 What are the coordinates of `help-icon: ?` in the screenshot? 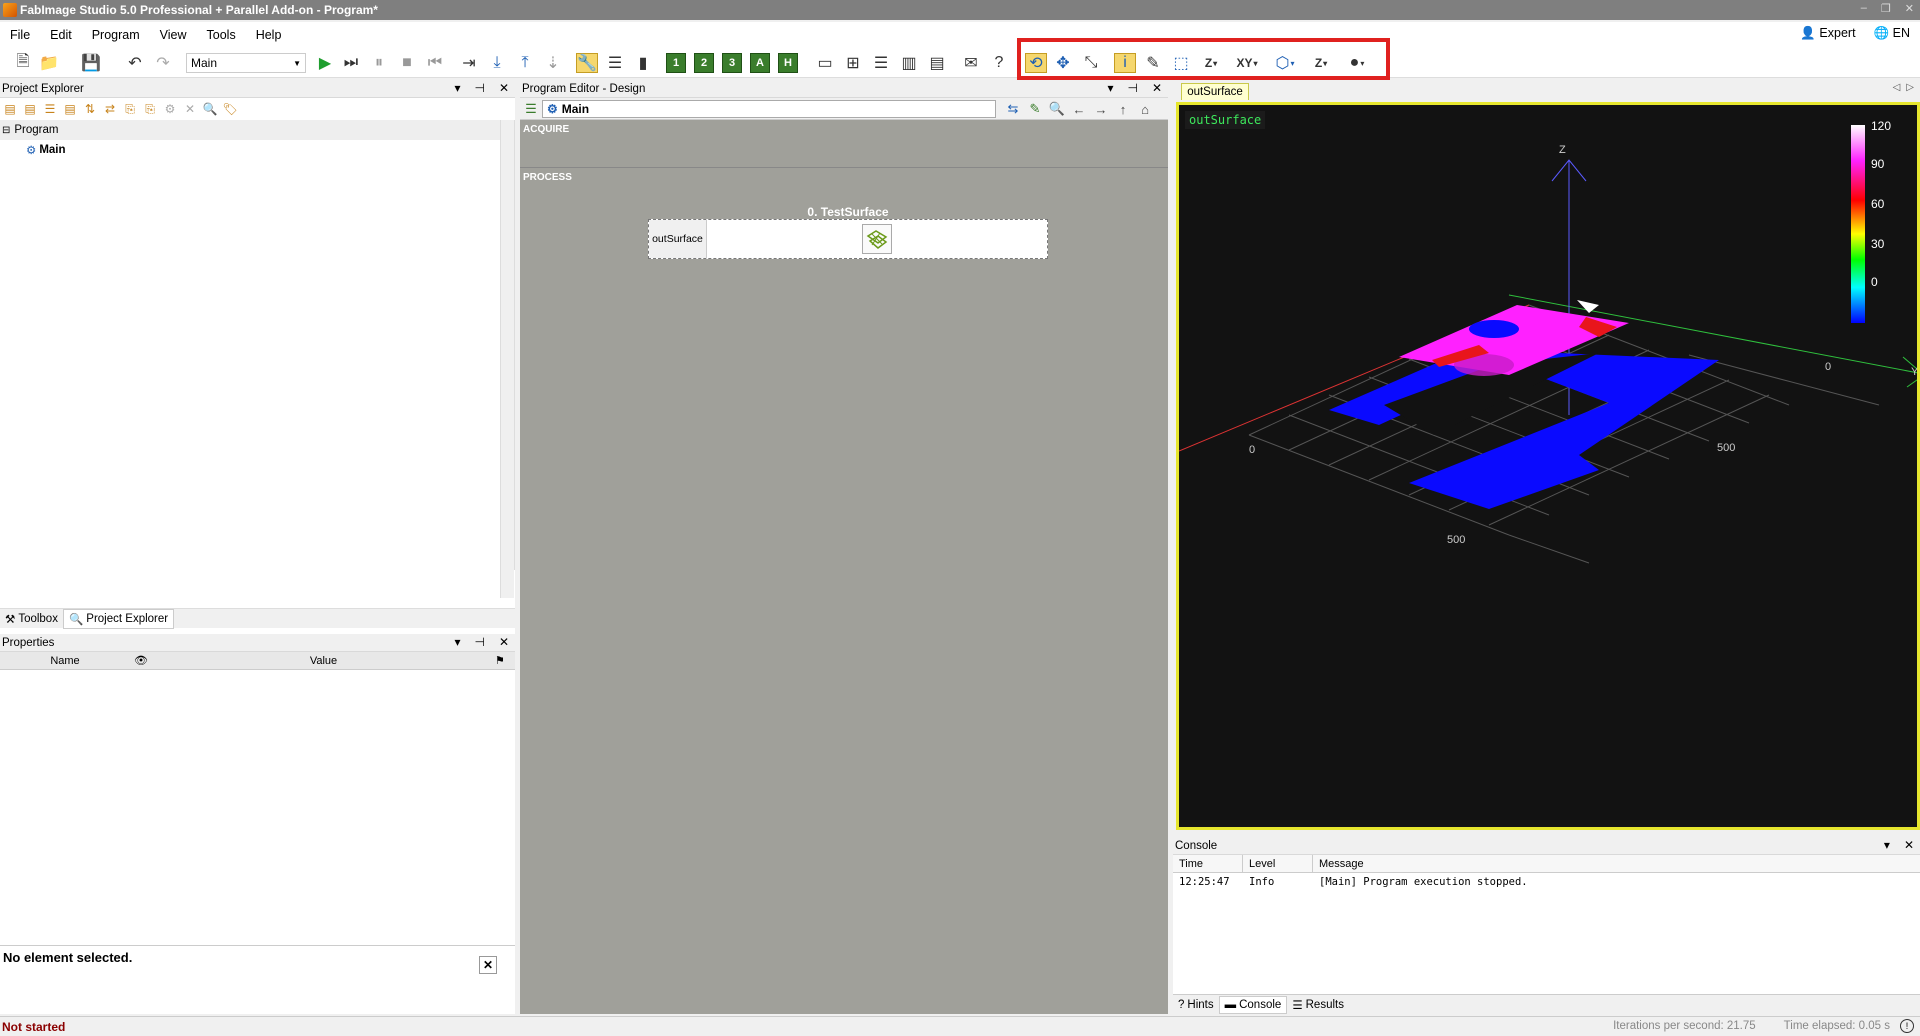 It's located at (999, 63).